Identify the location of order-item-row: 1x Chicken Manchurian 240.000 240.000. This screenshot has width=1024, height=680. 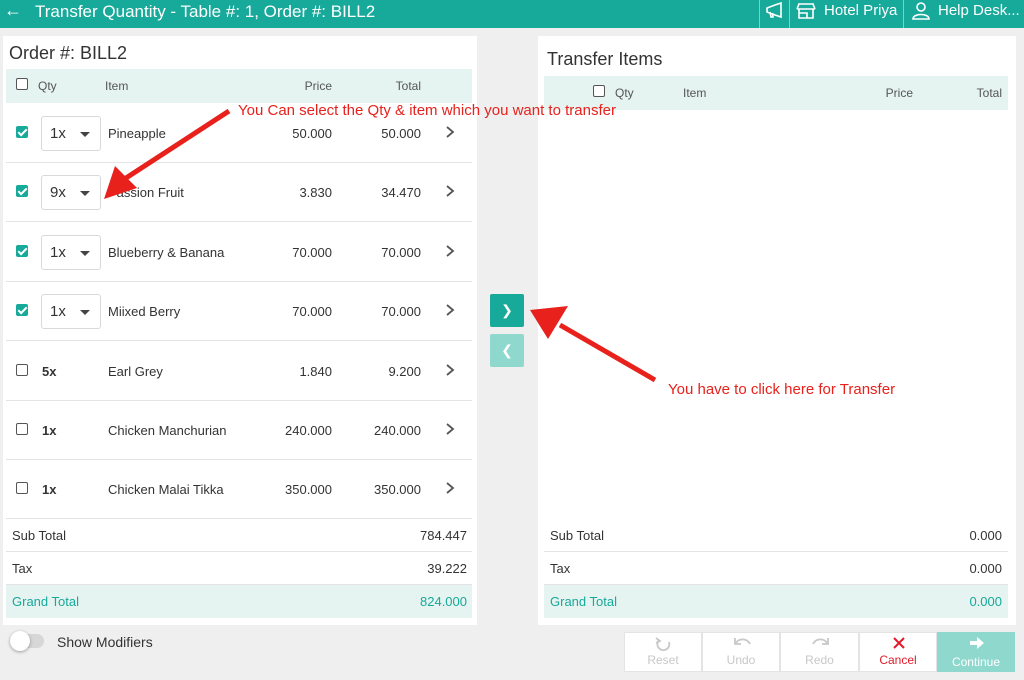
(239, 430).